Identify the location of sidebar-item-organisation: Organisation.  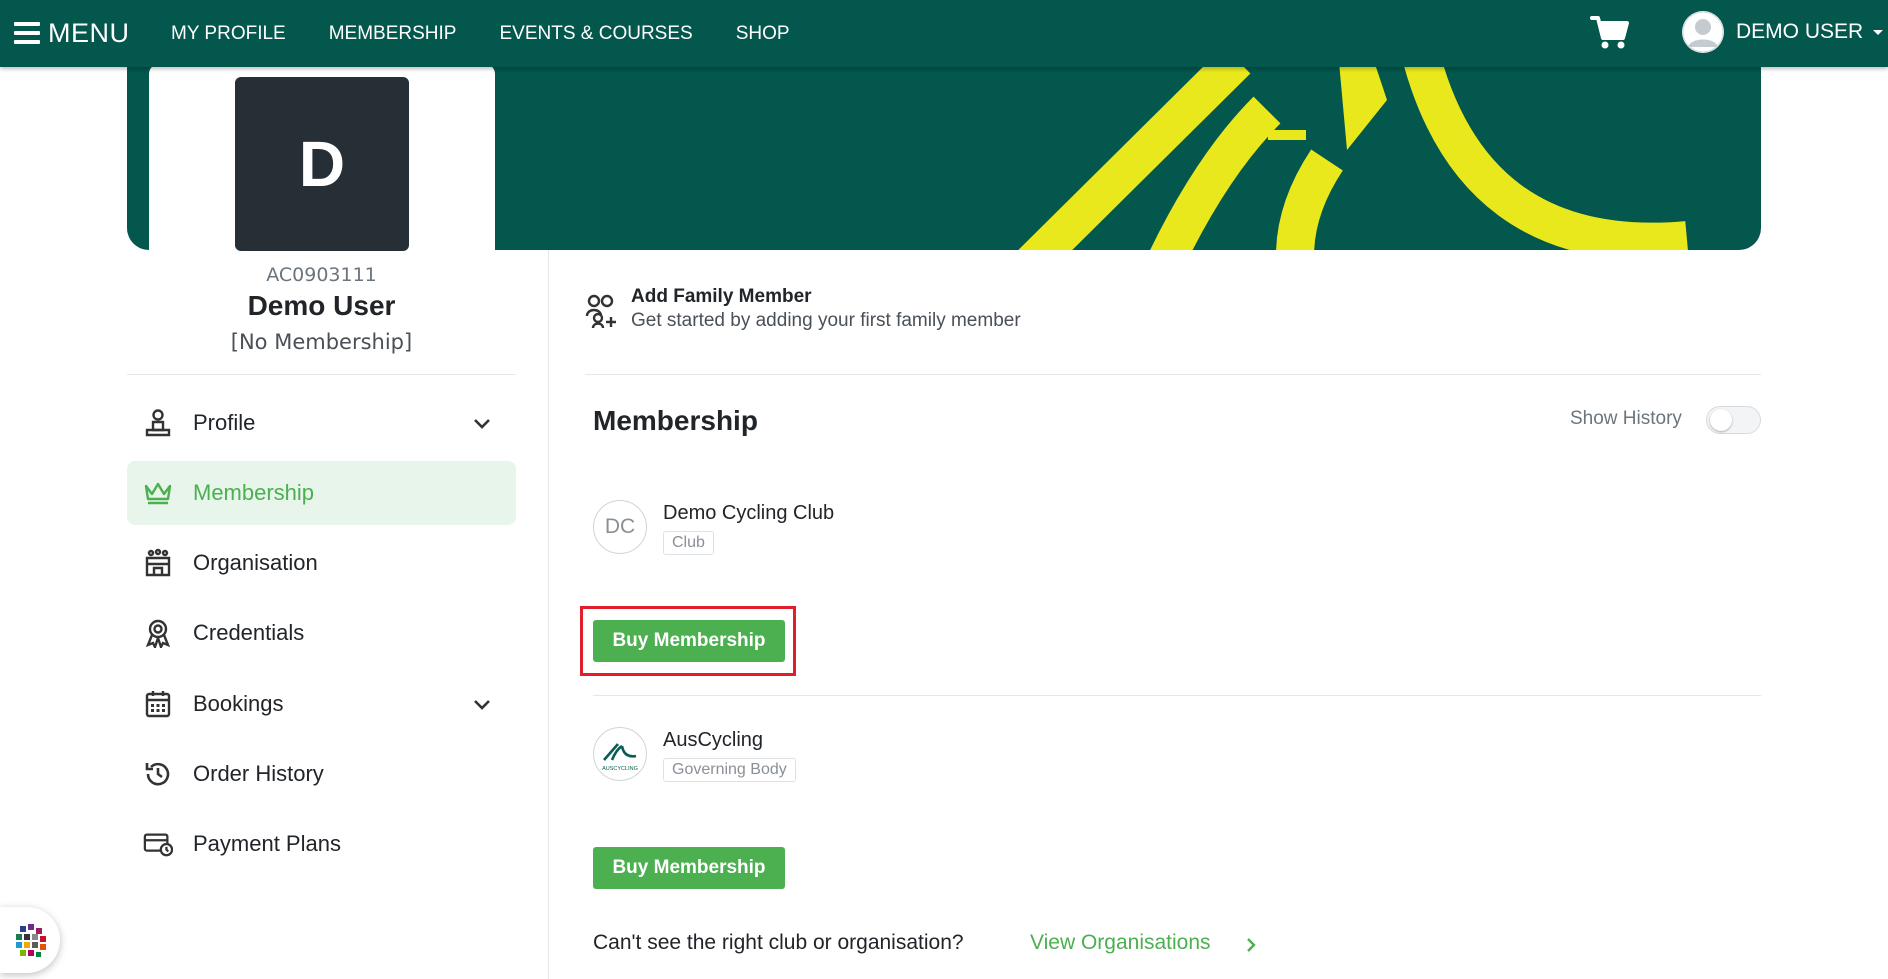
(321, 563).